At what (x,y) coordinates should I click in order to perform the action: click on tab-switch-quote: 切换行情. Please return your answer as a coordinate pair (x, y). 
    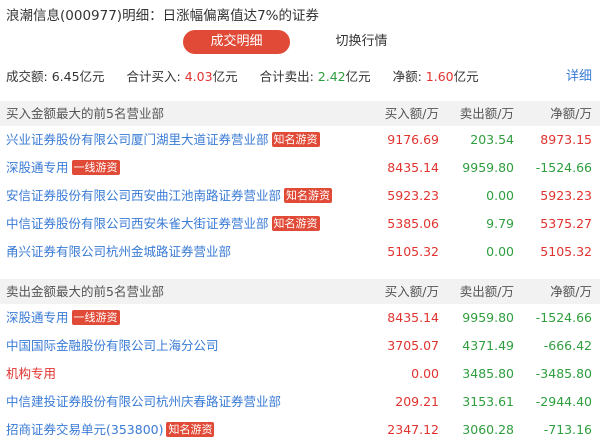
    Looking at the image, I should click on (361, 42).